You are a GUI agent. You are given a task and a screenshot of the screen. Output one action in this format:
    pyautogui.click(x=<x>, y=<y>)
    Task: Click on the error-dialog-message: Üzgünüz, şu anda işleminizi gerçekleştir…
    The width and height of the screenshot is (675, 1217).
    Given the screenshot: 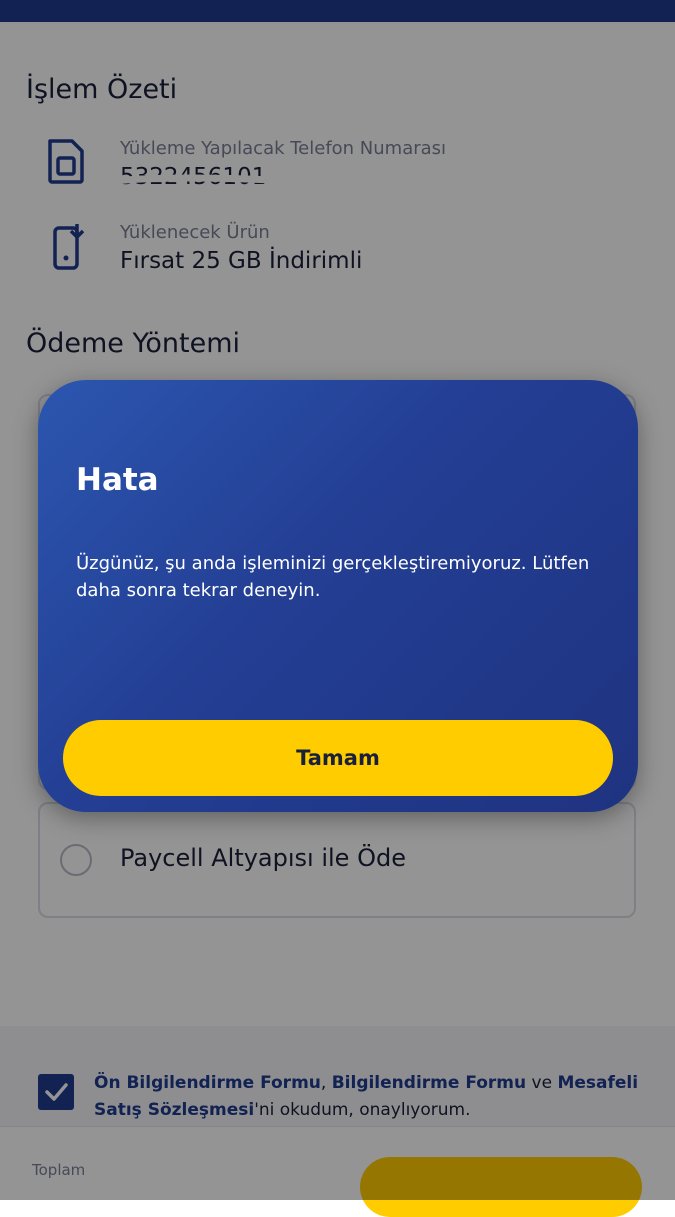 What is the action you would take?
    pyautogui.click(x=333, y=577)
    